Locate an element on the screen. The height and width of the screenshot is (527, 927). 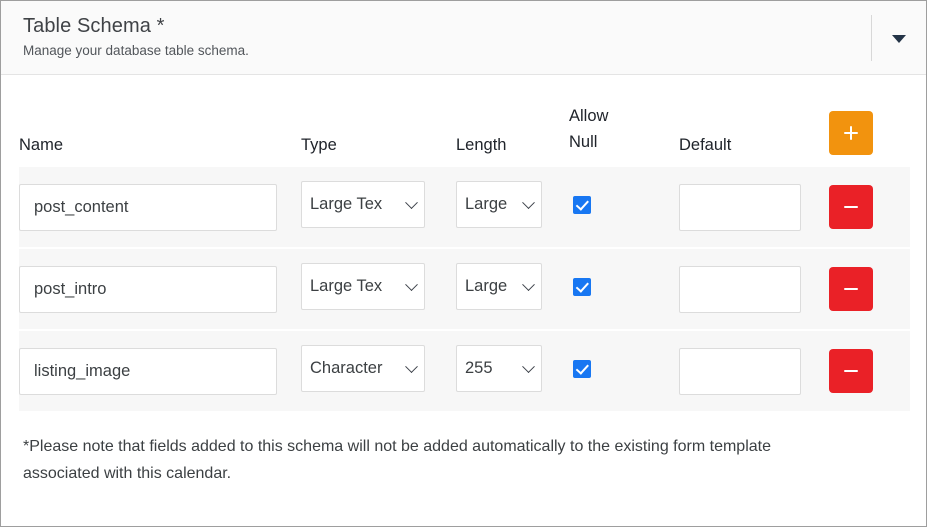
field-length-value: 255 is located at coordinates (479, 368).